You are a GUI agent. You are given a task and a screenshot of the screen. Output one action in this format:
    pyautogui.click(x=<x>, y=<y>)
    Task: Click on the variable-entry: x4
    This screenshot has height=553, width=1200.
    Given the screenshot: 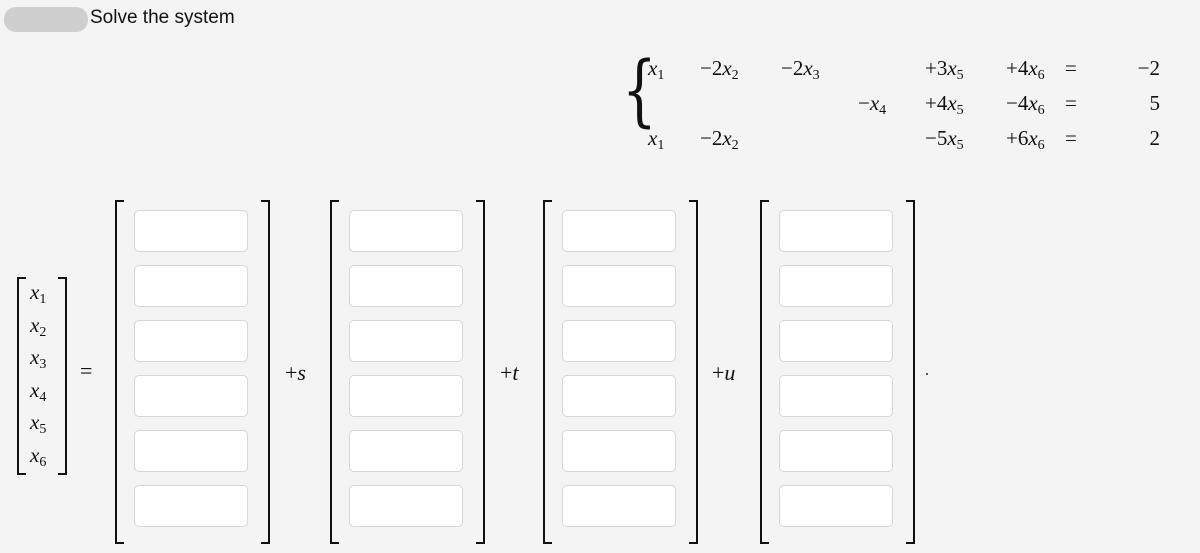 What is the action you would take?
    pyautogui.click(x=38, y=392)
    